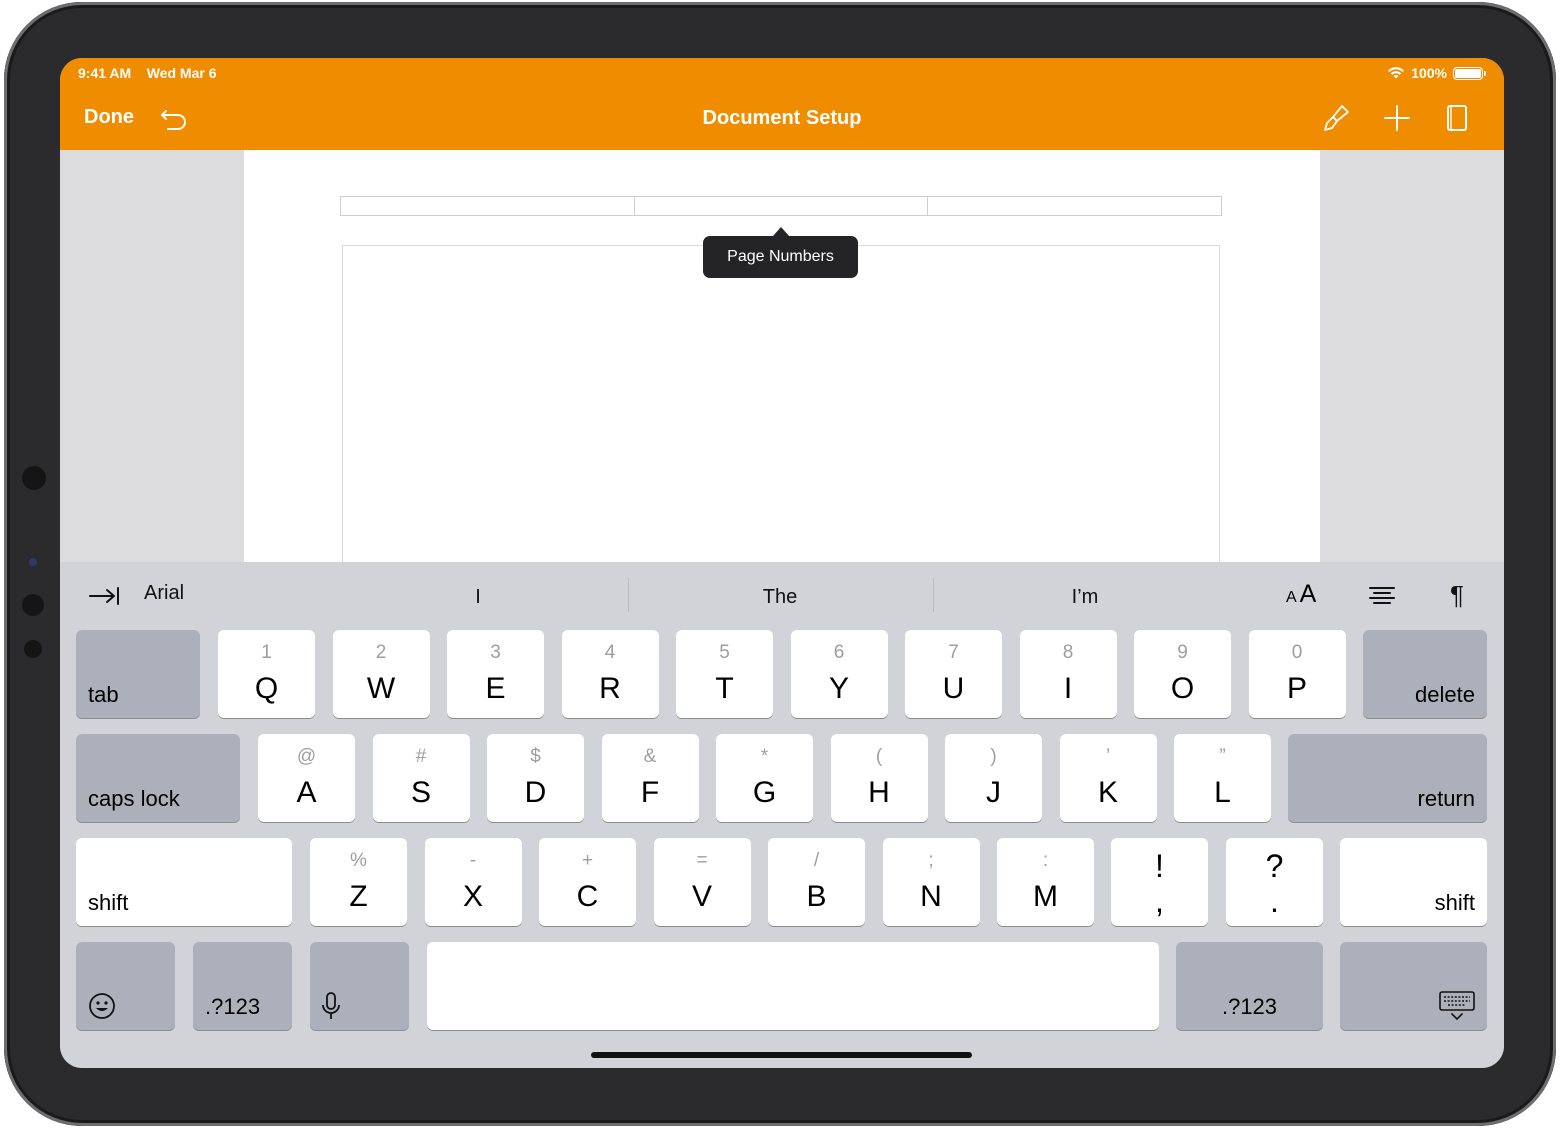 Image resolution: width=1560 pixels, height=1130 pixels. I want to click on font-size-small-a: A, so click(1291, 597).